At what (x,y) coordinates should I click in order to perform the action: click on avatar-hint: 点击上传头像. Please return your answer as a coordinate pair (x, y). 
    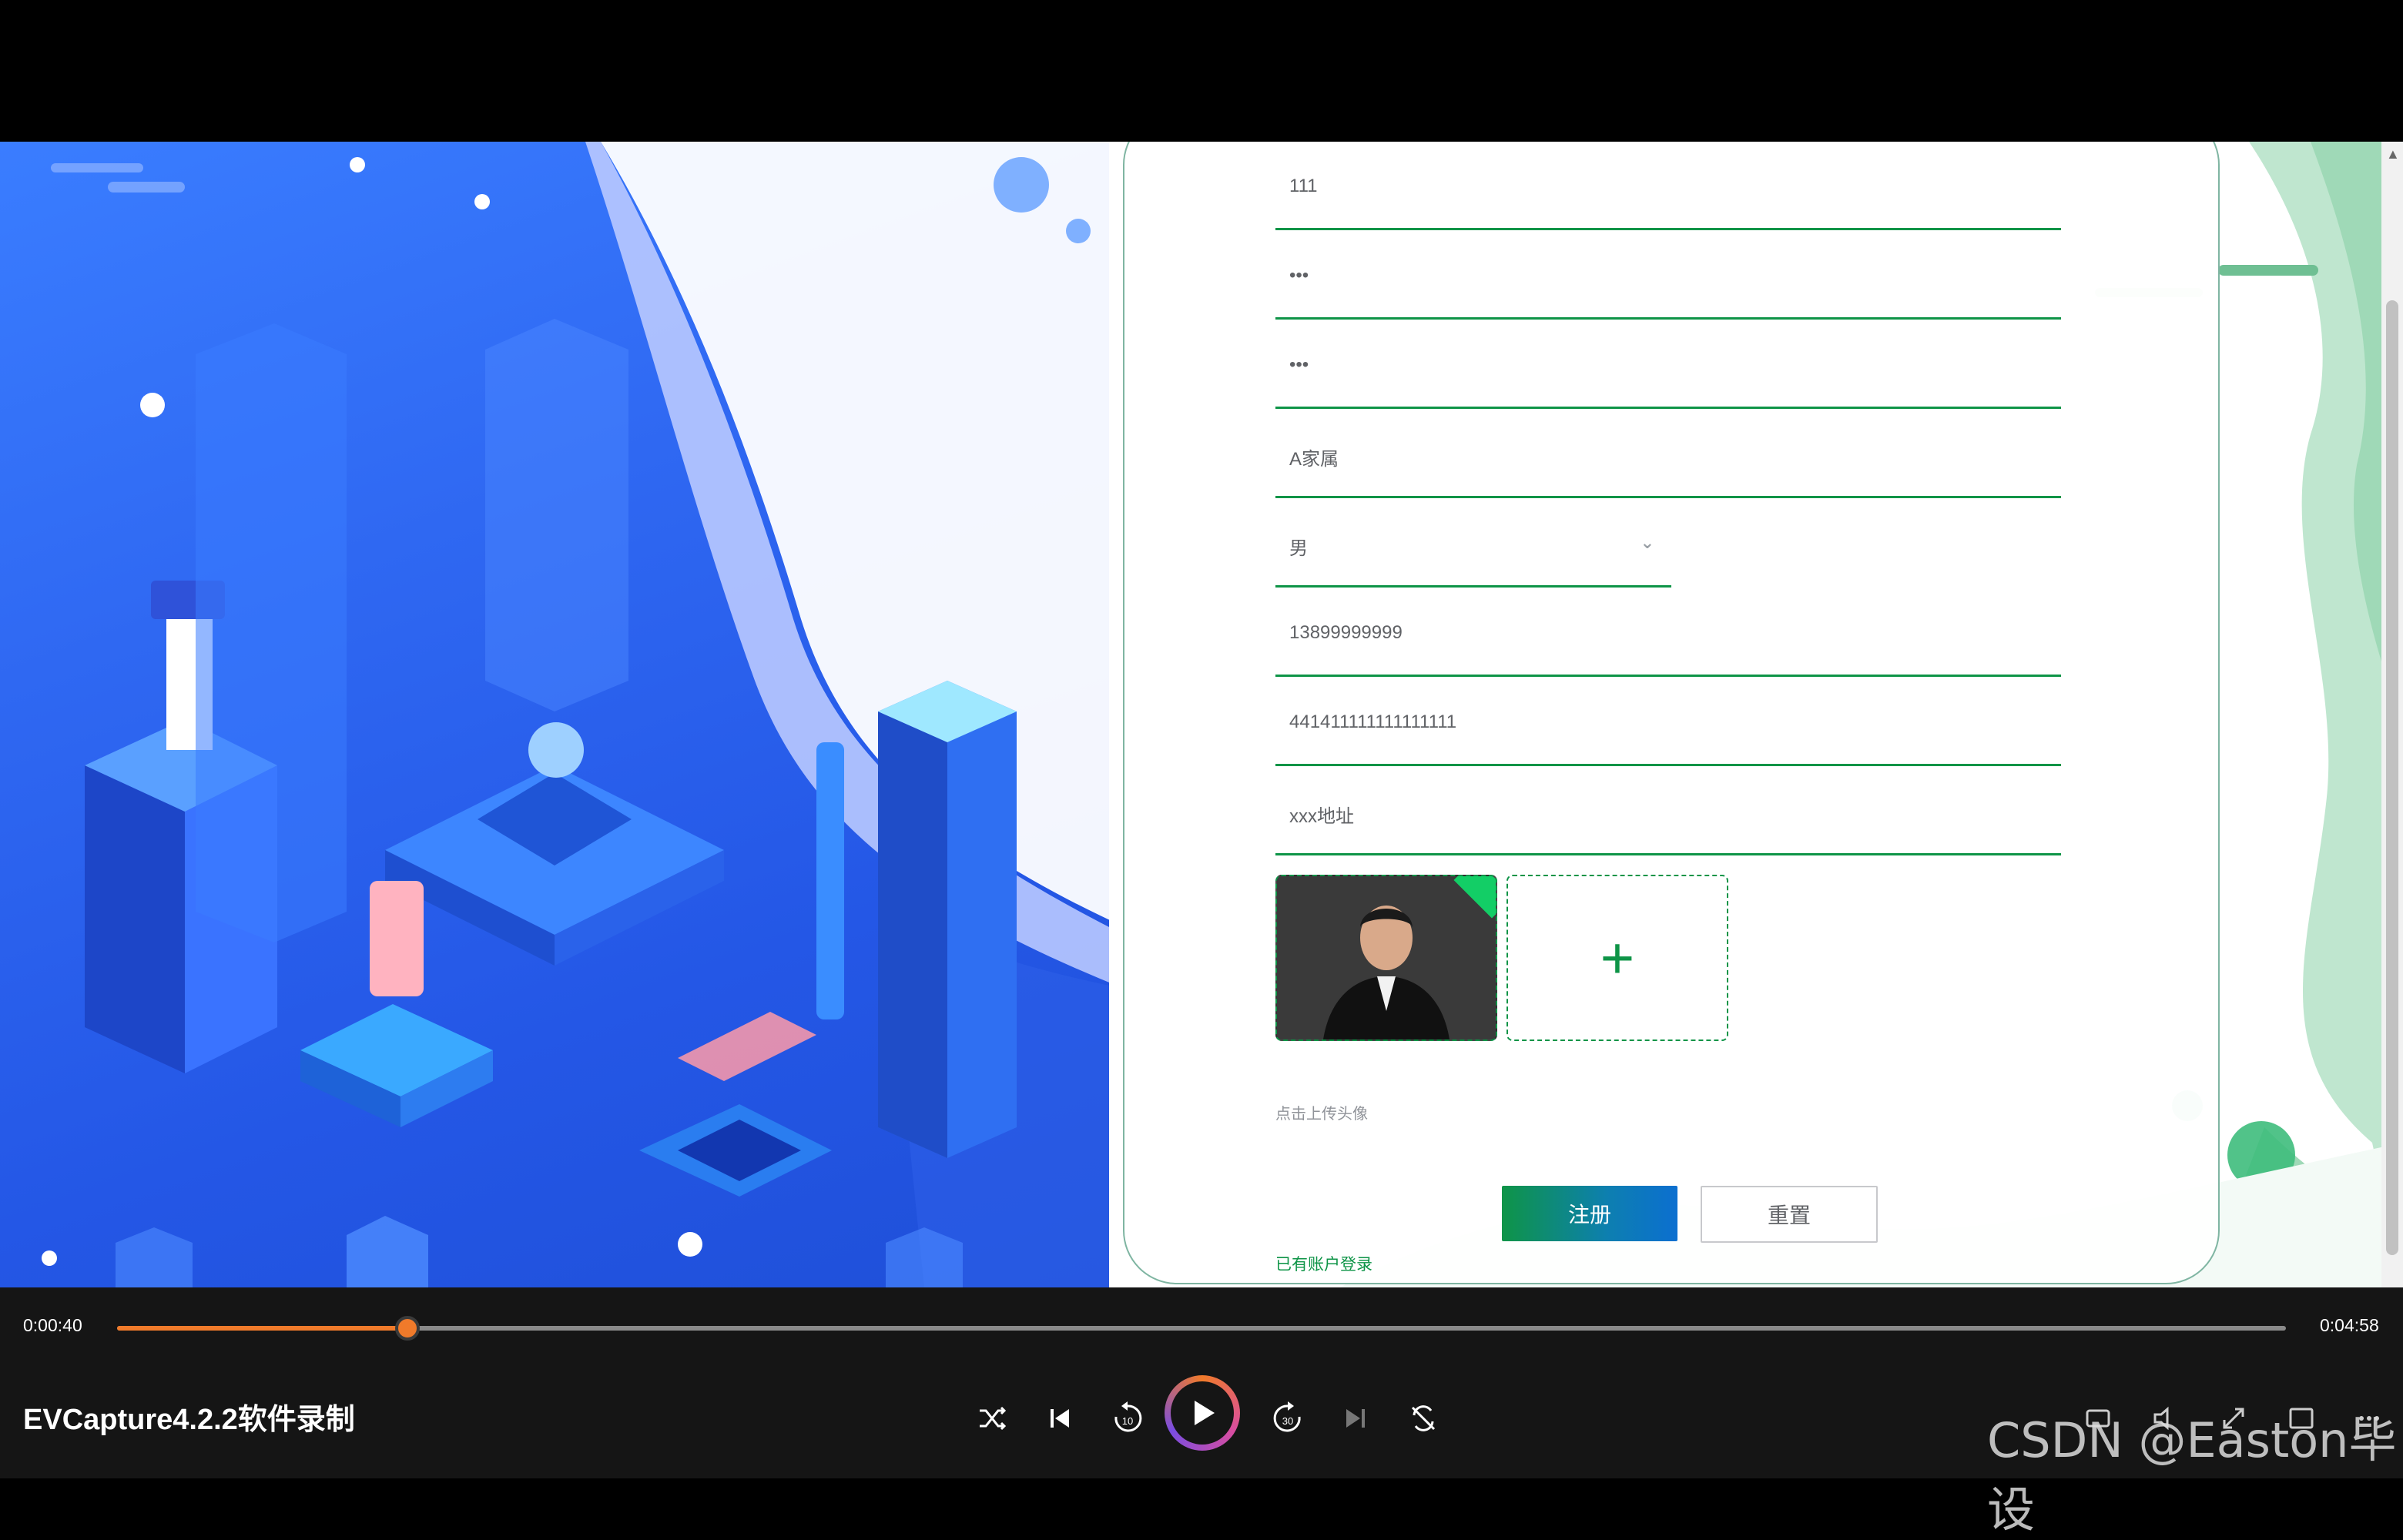
    Looking at the image, I should click on (1321, 1114).